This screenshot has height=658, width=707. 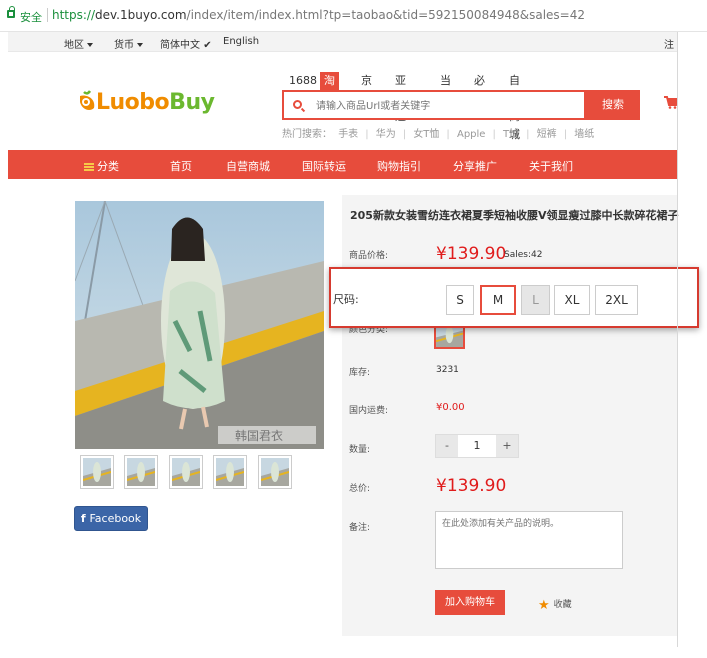 I want to click on top-bar: 地区 货币 简体中文 ✔ English 注, so click(x=342, y=42).